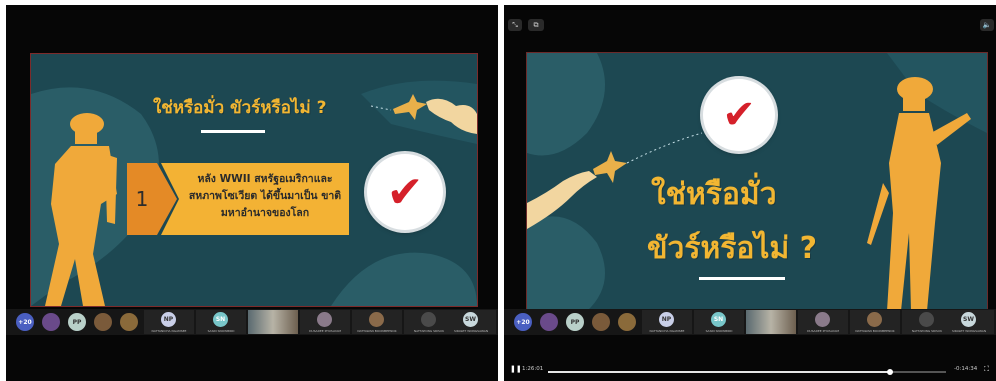 This screenshot has width=996, height=381. Describe the element at coordinates (533, 369) in the screenshot. I see `elapsed-time: 1:26:01` at that location.